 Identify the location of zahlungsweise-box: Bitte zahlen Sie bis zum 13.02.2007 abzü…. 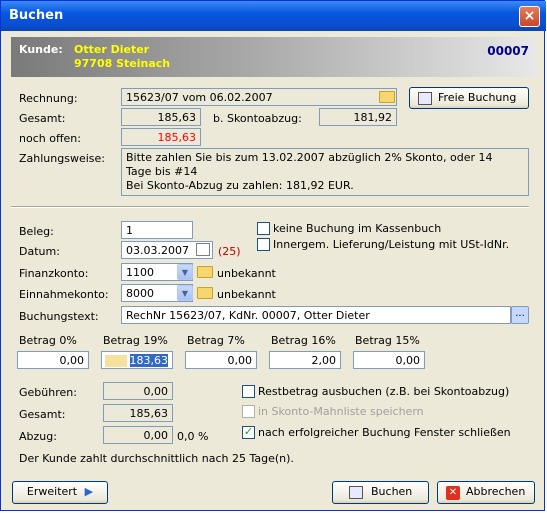
(325, 172).